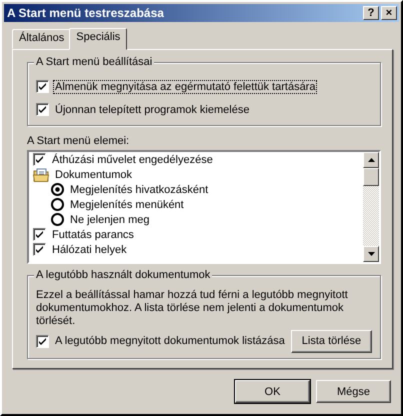 The width and height of the screenshot is (403, 416). What do you see at coordinates (170, 341) in the screenshot?
I see `checkbox-label: A legutóbb megnyitott dokumentumok listázása` at bounding box center [170, 341].